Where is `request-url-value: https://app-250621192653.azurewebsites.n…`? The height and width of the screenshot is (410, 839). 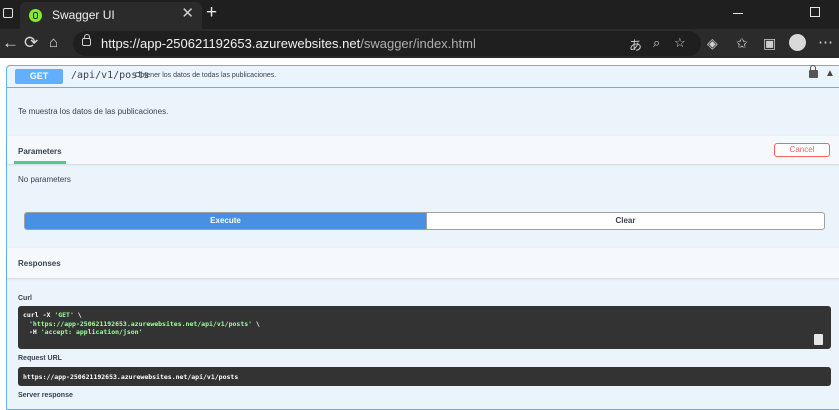 request-url-value: https://app-250621192653.azurewebsites.n… is located at coordinates (131, 377).